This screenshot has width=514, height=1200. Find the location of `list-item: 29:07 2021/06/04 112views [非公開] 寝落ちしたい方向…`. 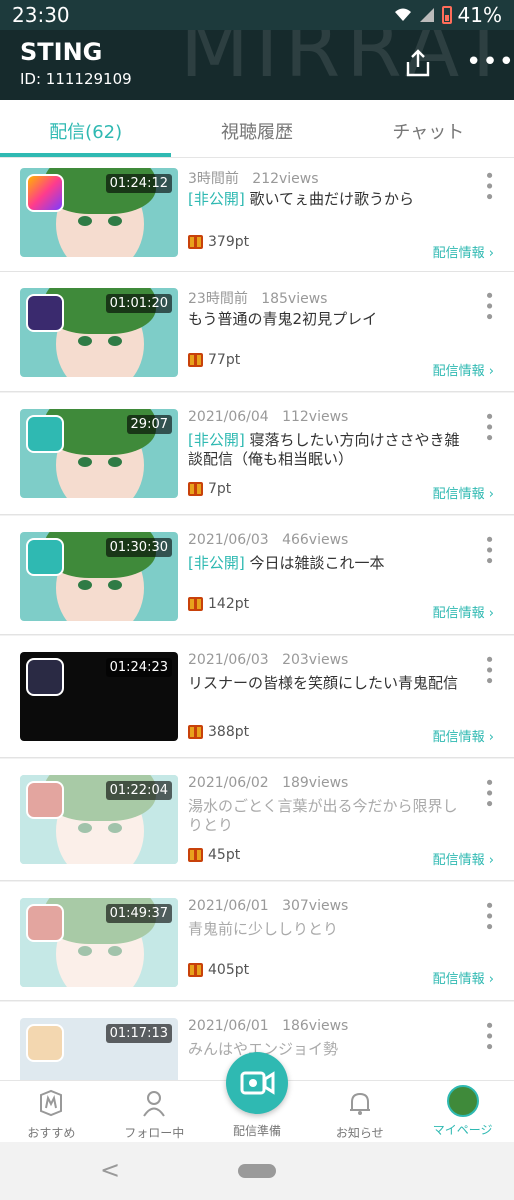

list-item: 29:07 2021/06/04 112views [非公開] 寝落ちしたい方向… is located at coordinates (257, 454).